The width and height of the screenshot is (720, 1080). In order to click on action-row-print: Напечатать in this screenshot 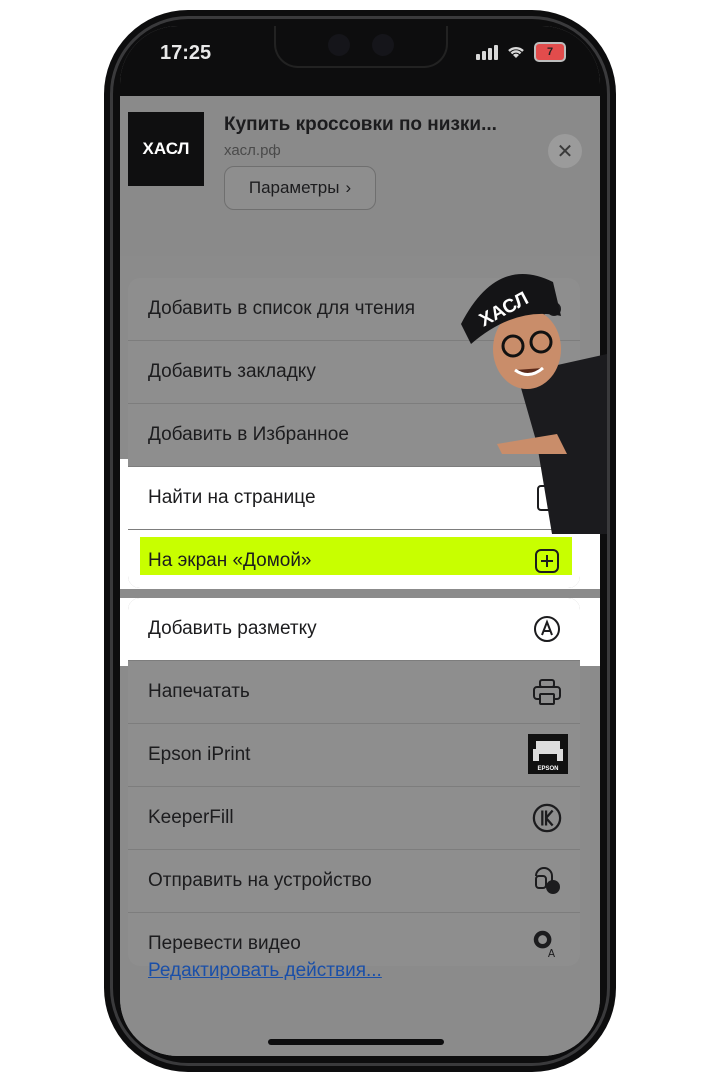, I will do `click(354, 692)`.